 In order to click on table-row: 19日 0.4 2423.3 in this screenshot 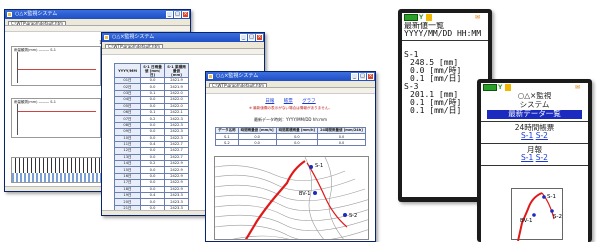, I will do `click(151, 195)`.